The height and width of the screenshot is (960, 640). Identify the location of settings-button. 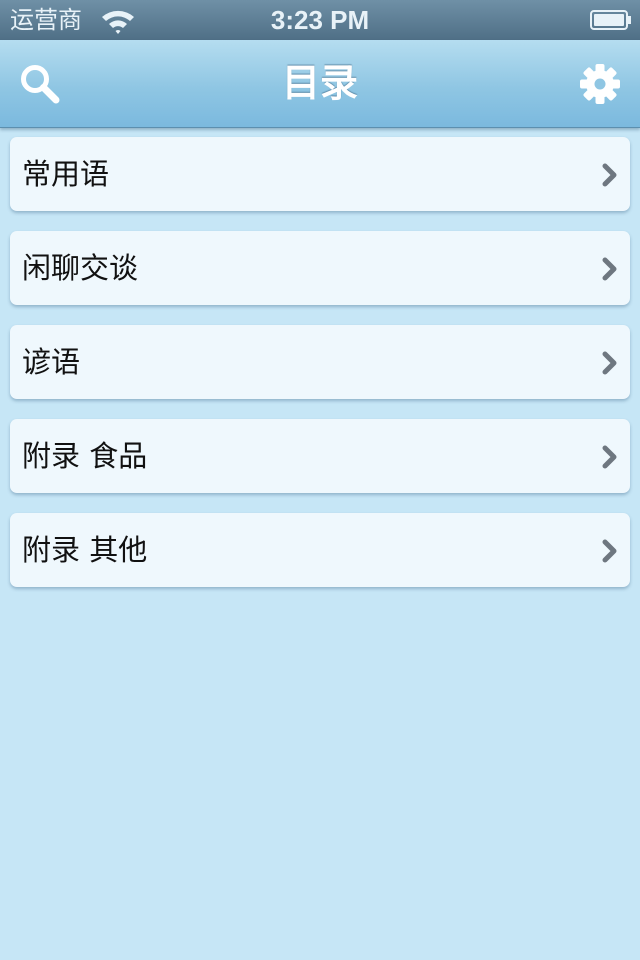
(600, 84).